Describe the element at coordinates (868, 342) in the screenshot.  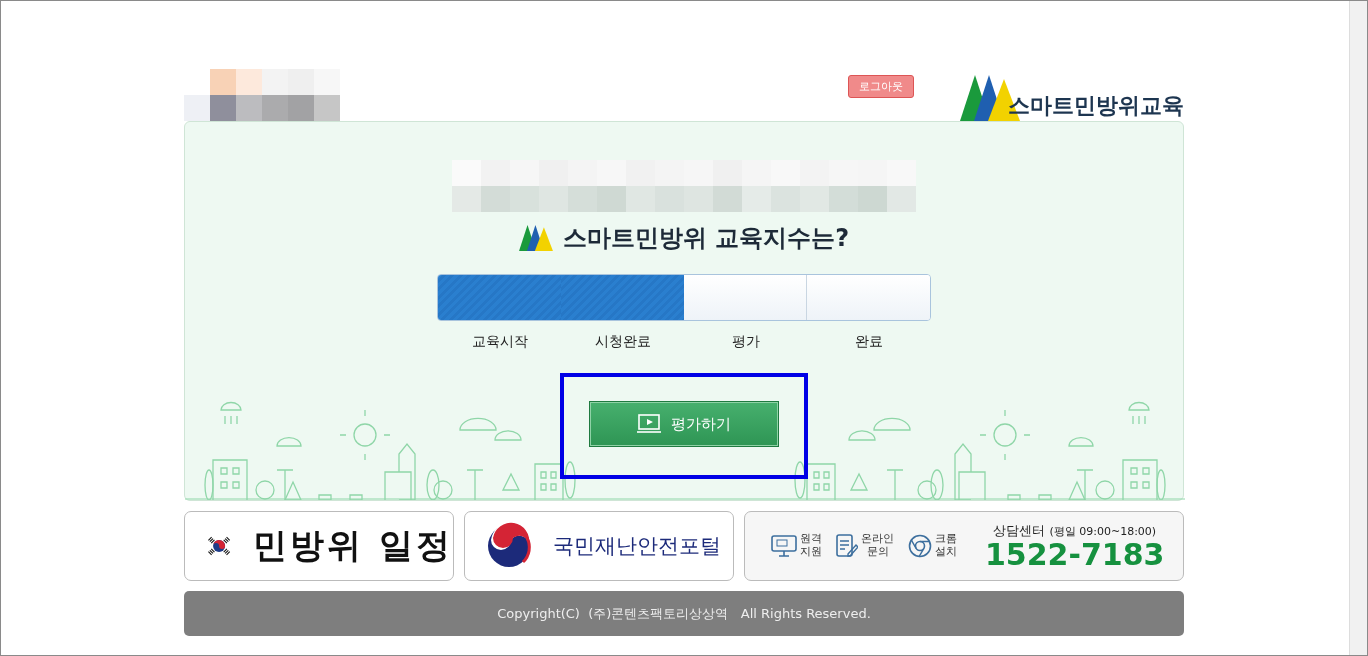
I see `step-label: 완료` at that location.